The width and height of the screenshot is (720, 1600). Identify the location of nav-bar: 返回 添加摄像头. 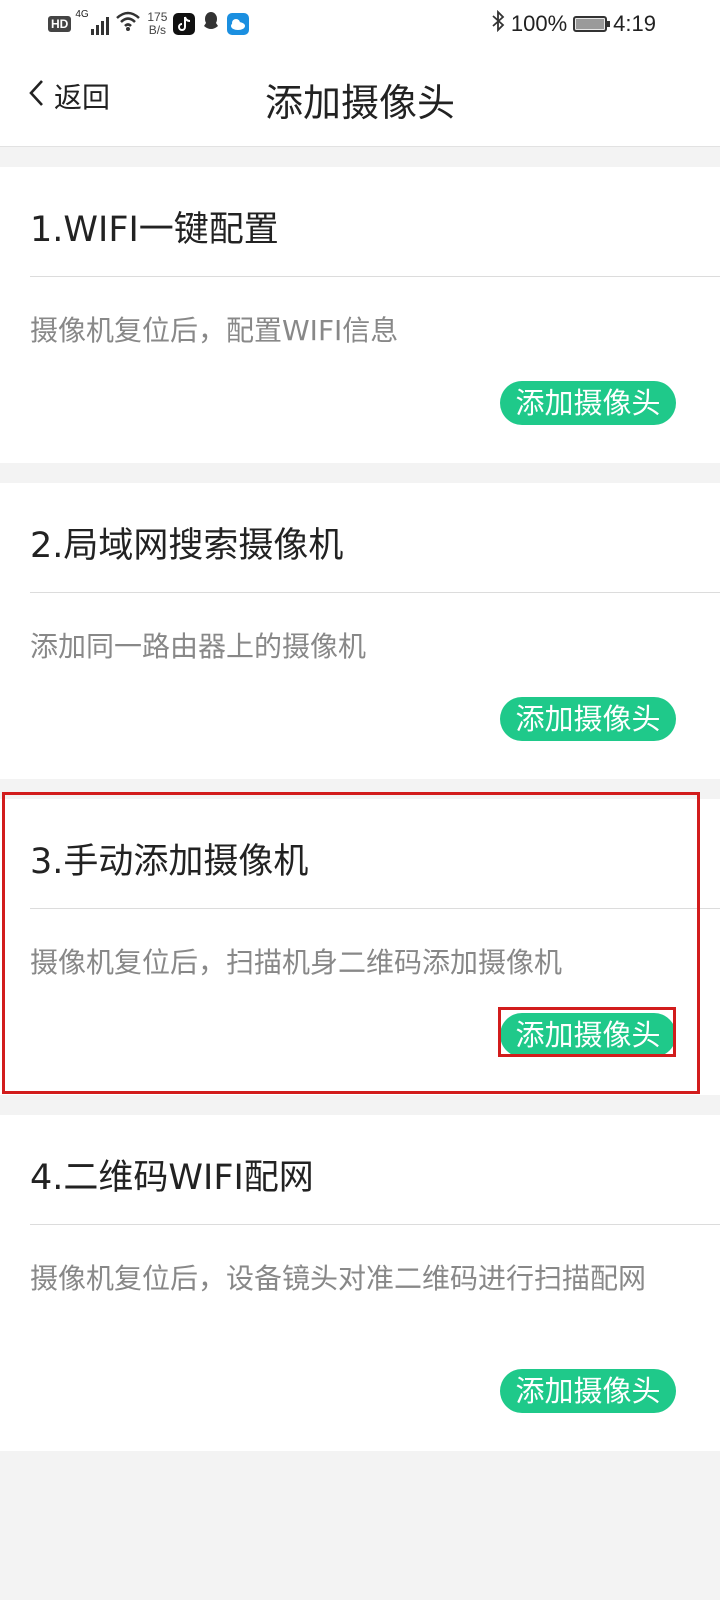
(360, 97).